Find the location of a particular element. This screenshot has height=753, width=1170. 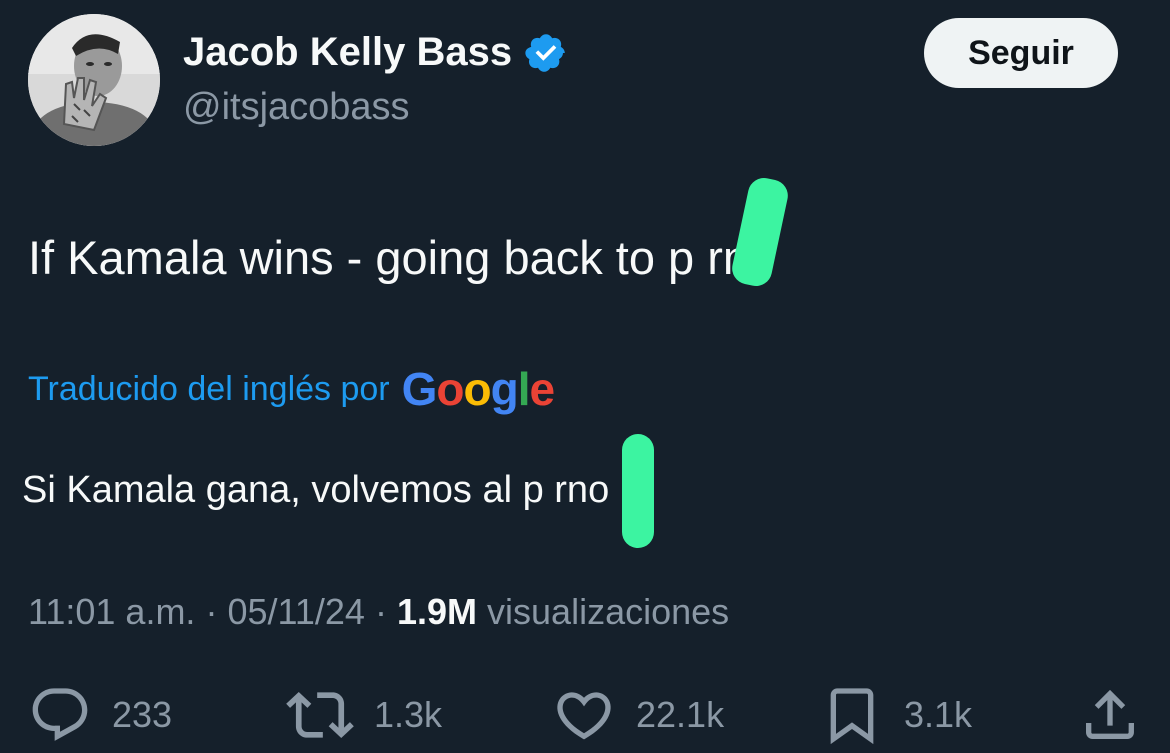

reply-icon is located at coordinates (60, 714).